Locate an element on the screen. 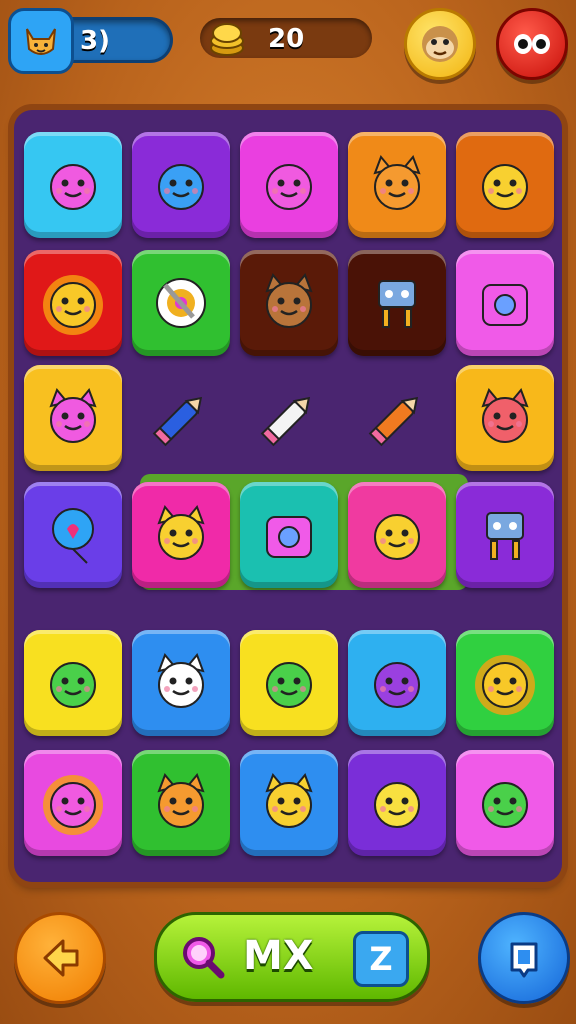  heart-gadget-icon is located at coordinates (505, 305).